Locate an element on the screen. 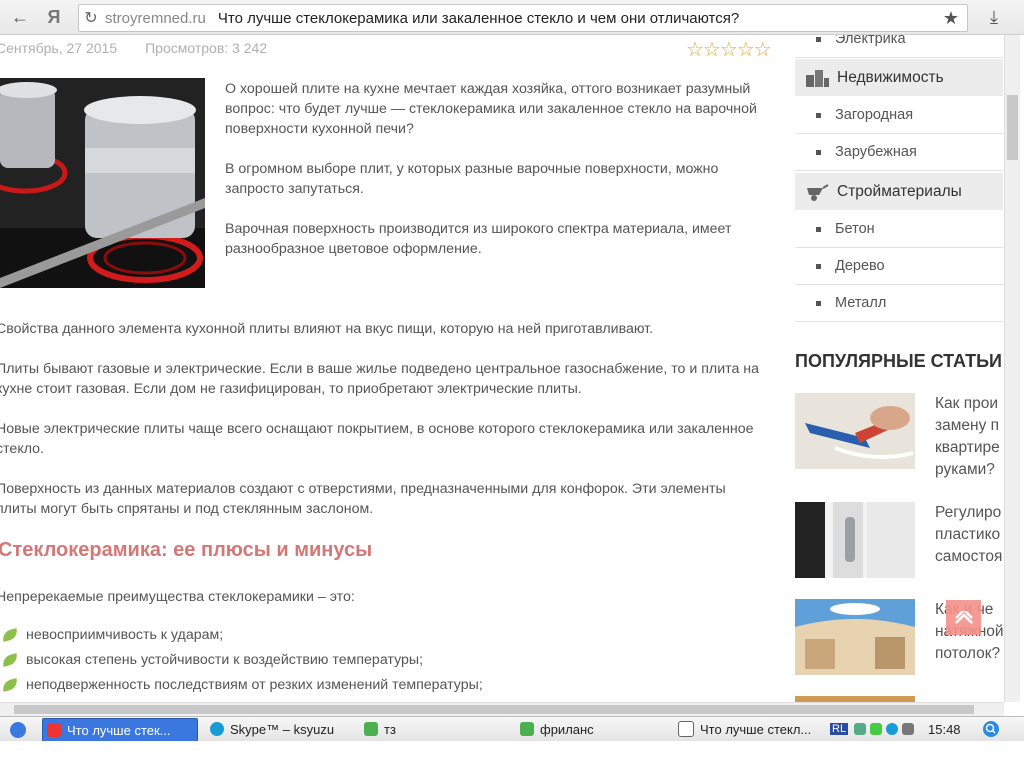  horizontal-scrollbar is located at coordinates (502, 709).